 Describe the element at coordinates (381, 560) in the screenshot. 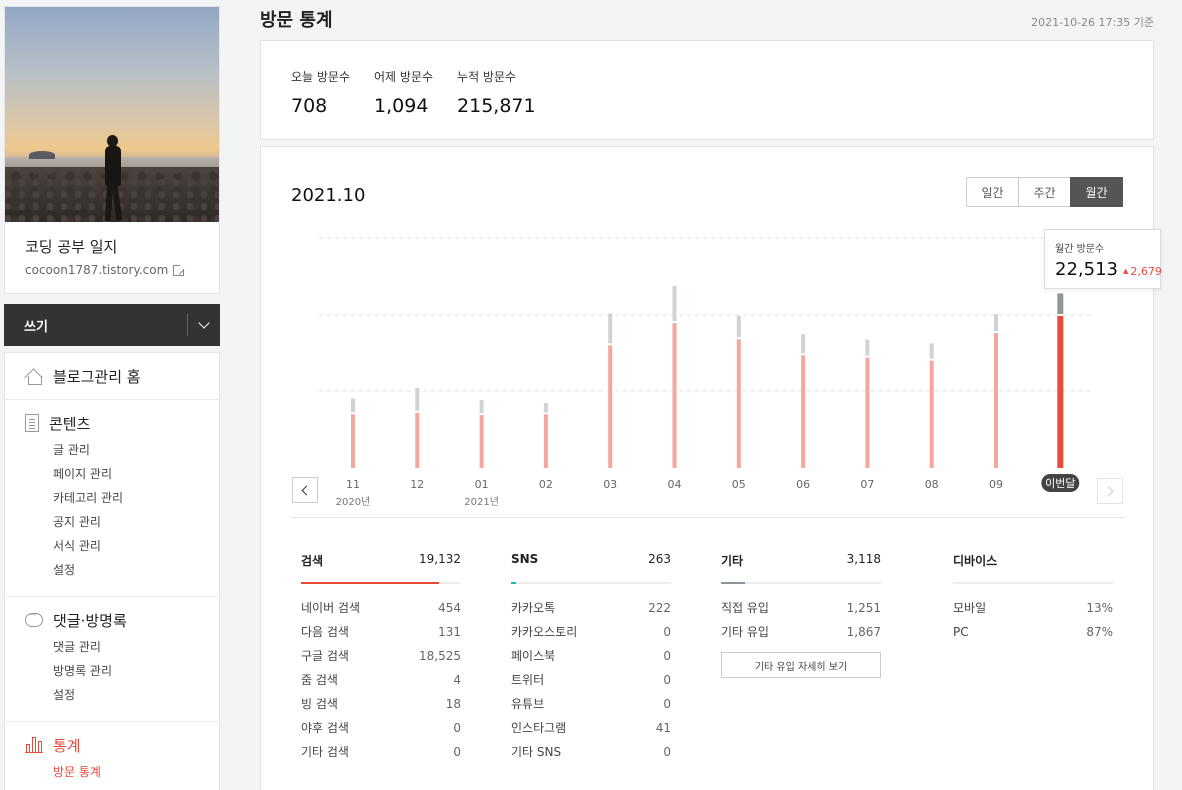

I see `breakdown-search-head: 검색 19,132` at that location.